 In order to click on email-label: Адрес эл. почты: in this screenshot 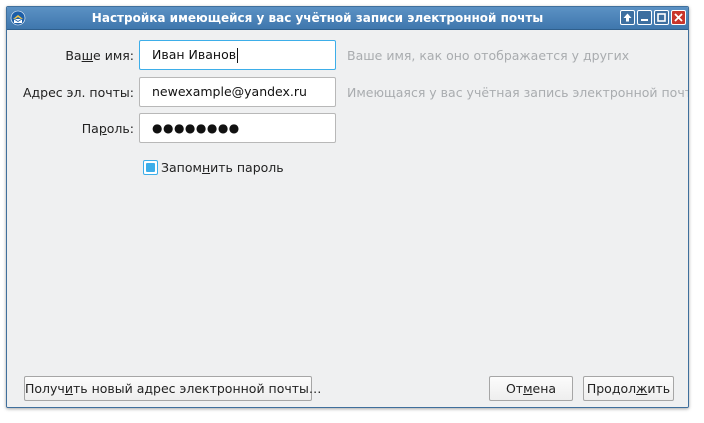, I will do `click(78, 92)`.